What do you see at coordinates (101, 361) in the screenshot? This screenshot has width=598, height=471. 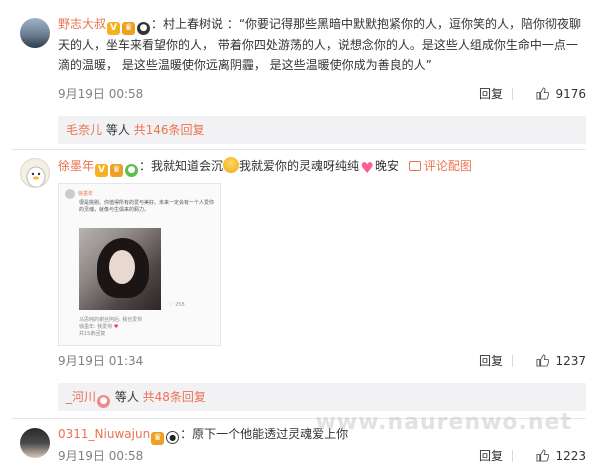 I see `timestamp: 9月19日 01:34` at bounding box center [101, 361].